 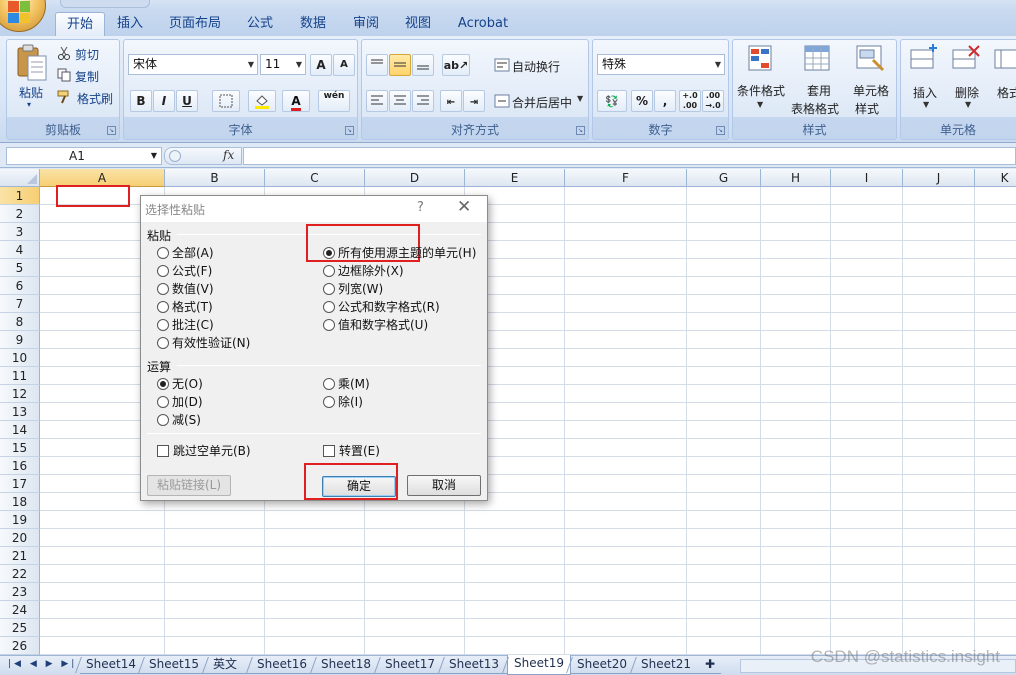 What do you see at coordinates (334, 101) in the screenshot?
I see `phonetic-button: wén` at bounding box center [334, 101].